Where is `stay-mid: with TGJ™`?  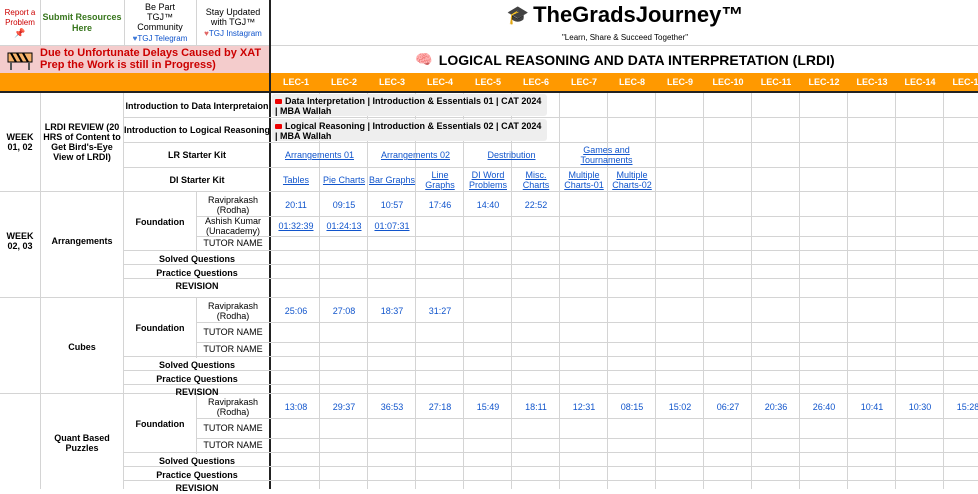
stay-mid: with TGJ™ is located at coordinates (233, 21).